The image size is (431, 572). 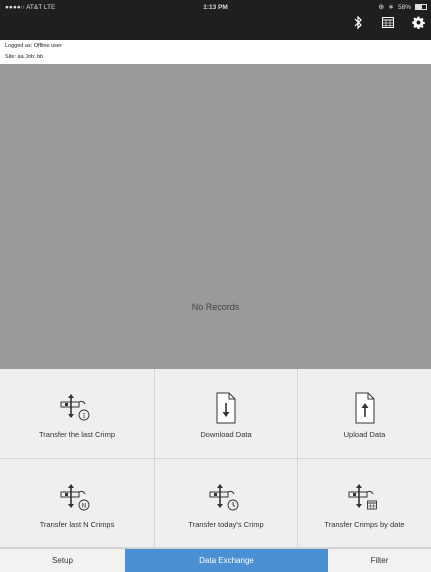 I want to click on tab-data-exchange: Data Exchange, so click(x=226, y=560).